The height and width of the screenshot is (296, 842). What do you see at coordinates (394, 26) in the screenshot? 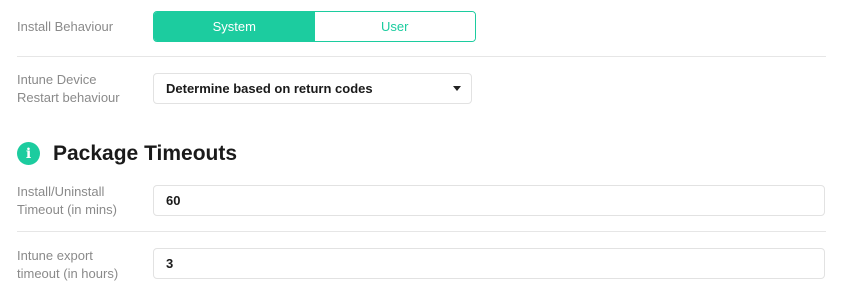
I see `install-behaviour-user-option: User` at bounding box center [394, 26].